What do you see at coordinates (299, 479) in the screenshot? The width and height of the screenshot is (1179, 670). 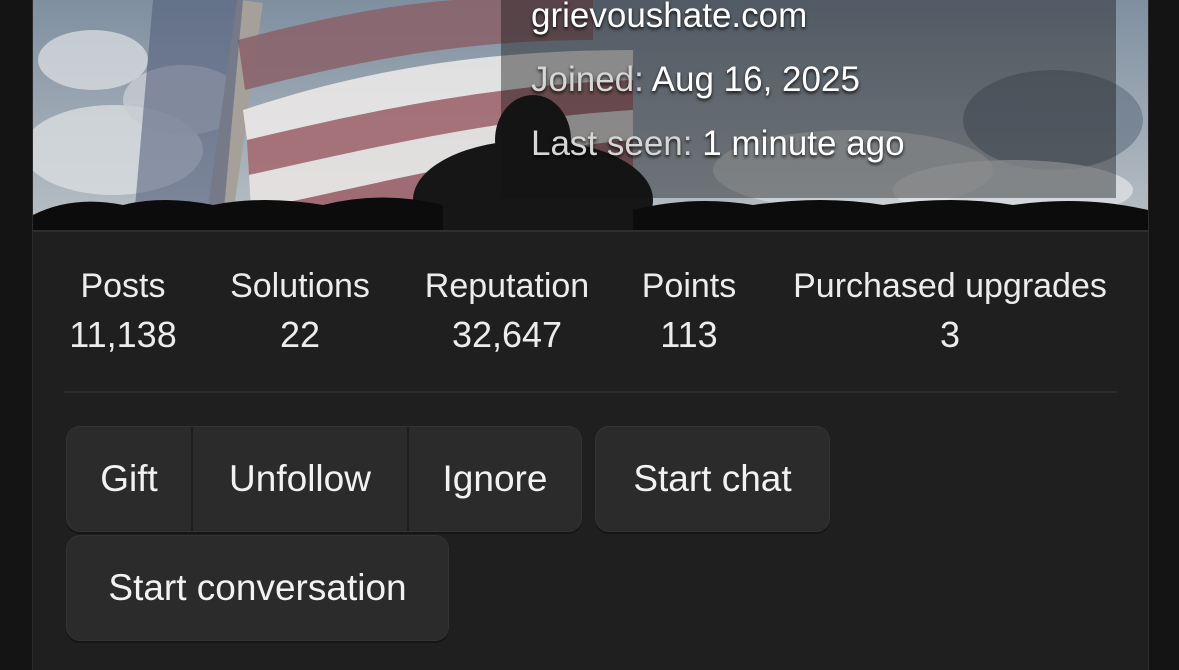 I see `unfollow-button: Unfollow` at bounding box center [299, 479].